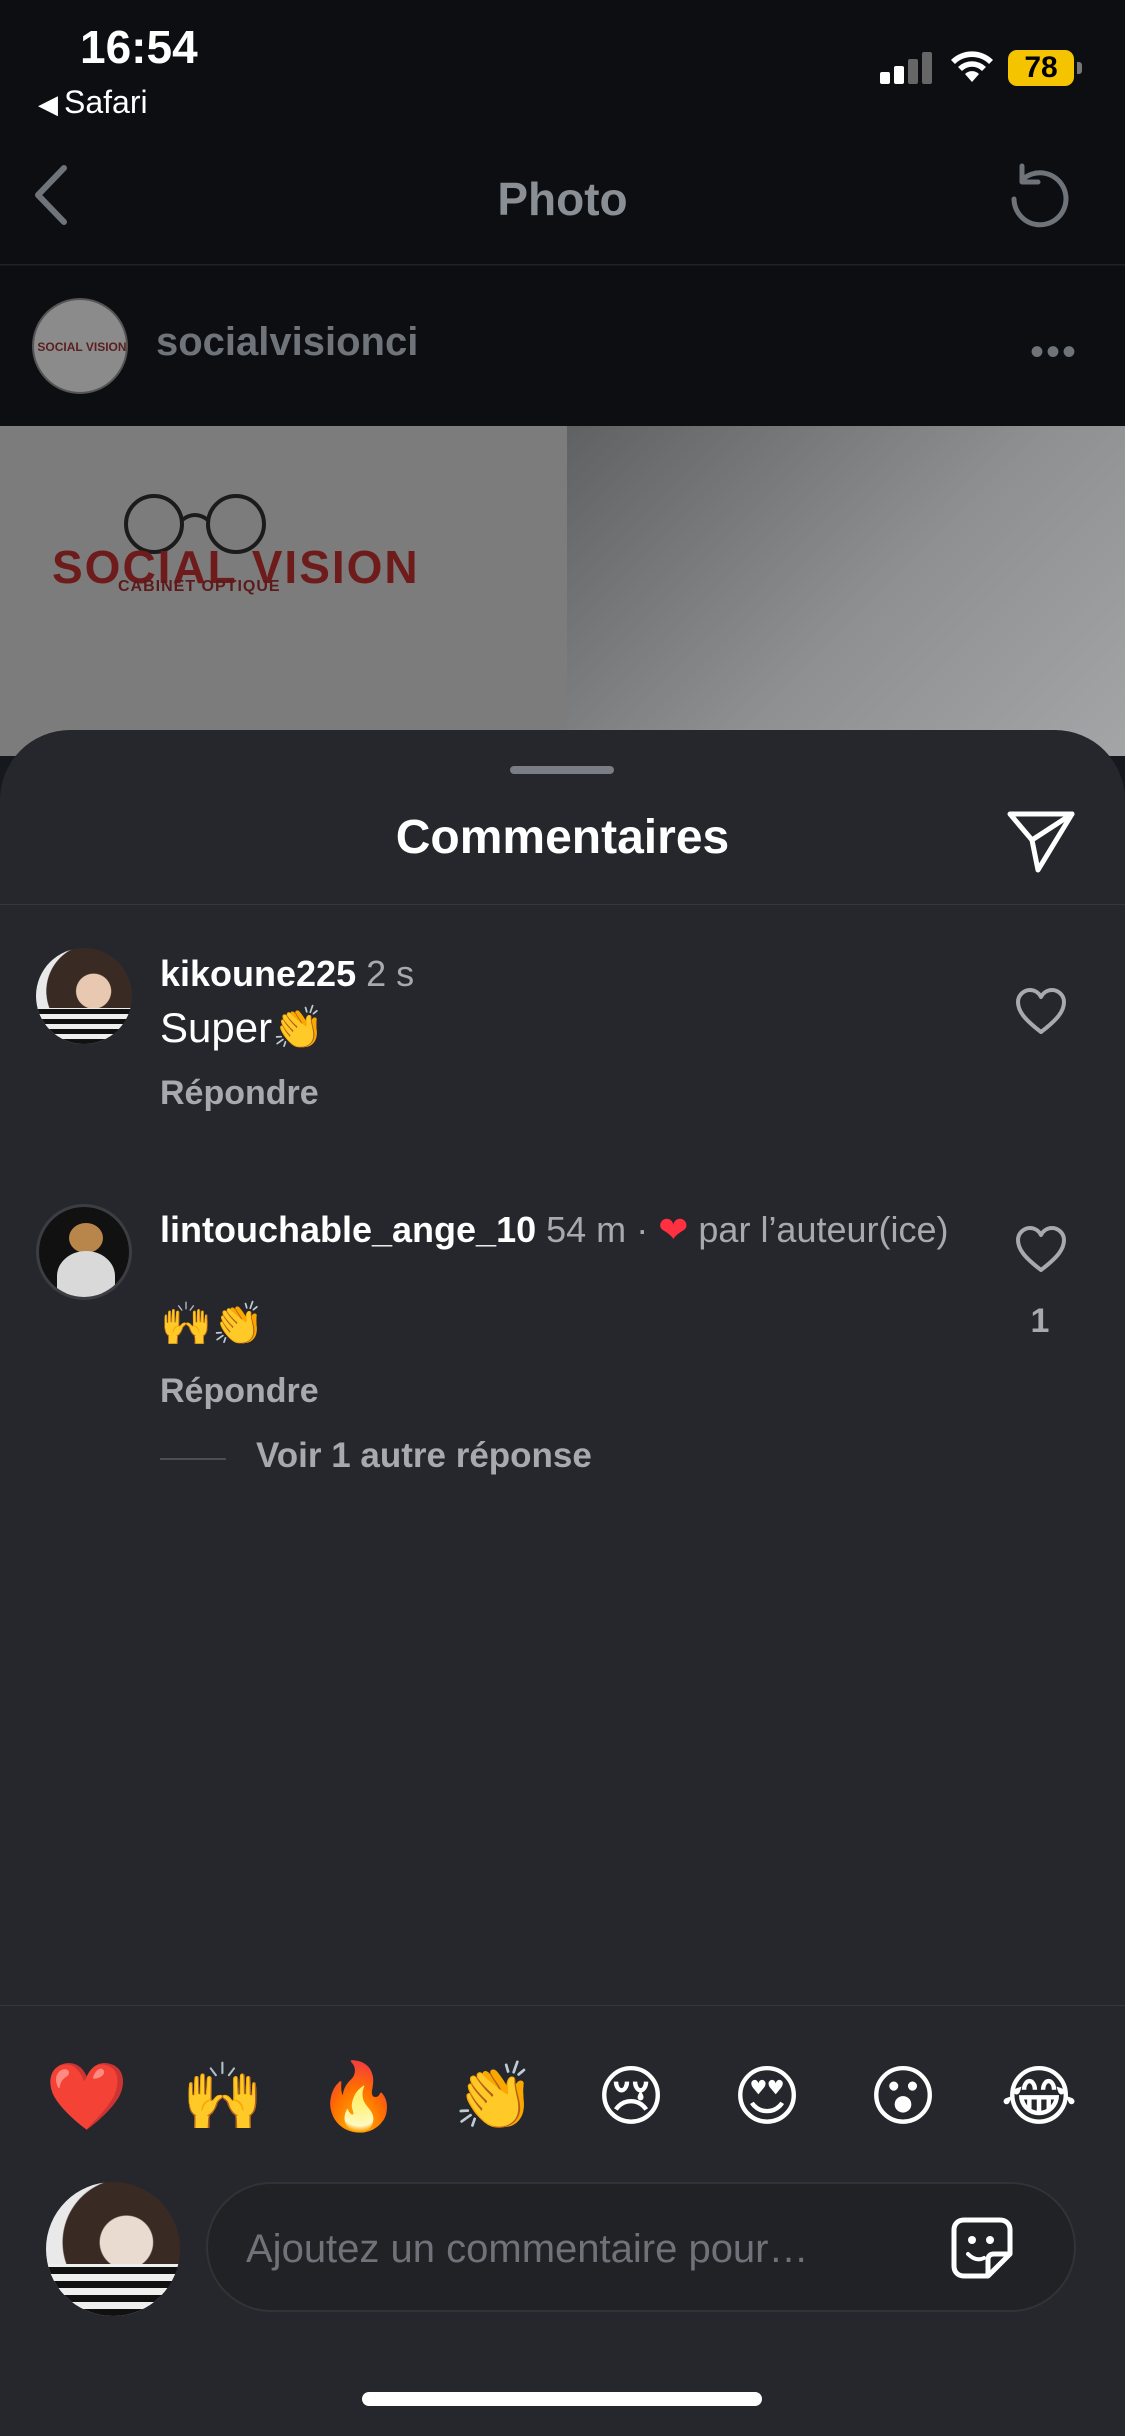 This screenshot has width=1125, height=2436. Describe the element at coordinates (242, 1027) in the screenshot. I see `comment-text: Super👏` at that location.